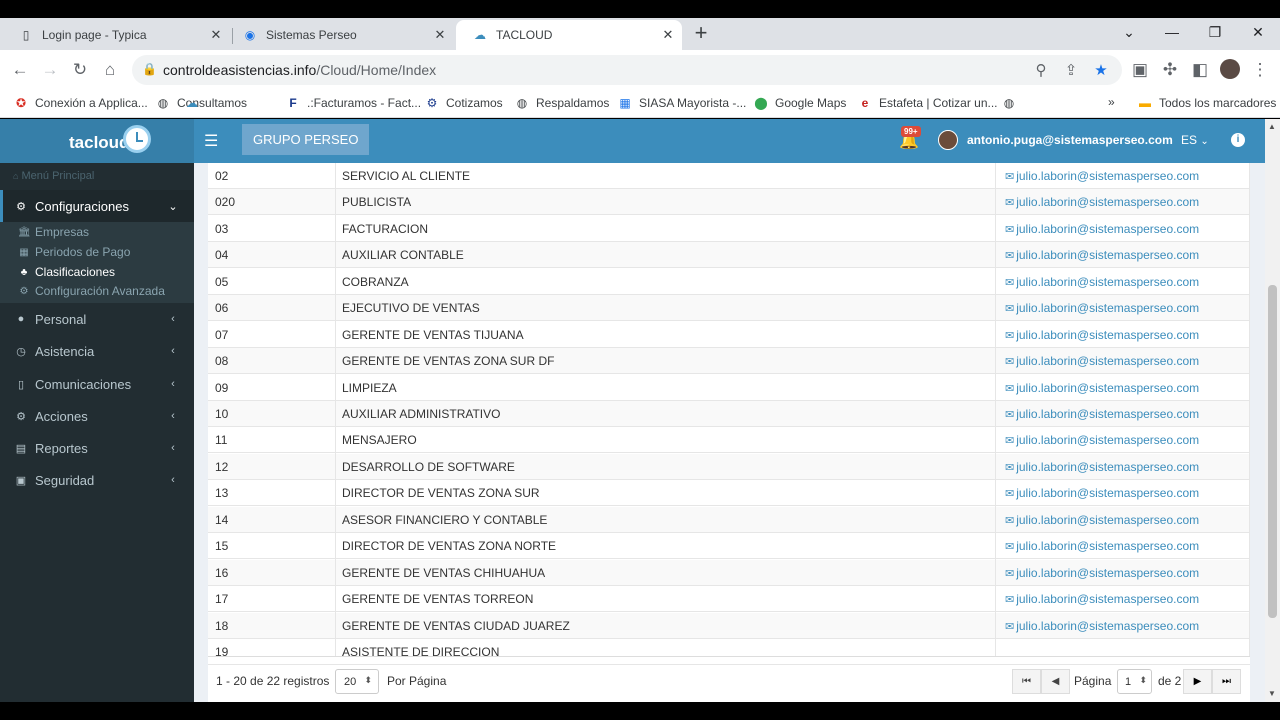 The width and height of the screenshot is (1280, 720). What do you see at coordinates (97, 384) in the screenshot?
I see `sidebar-item-comunicaciones: ▯ Comunicaciones ‹` at bounding box center [97, 384].